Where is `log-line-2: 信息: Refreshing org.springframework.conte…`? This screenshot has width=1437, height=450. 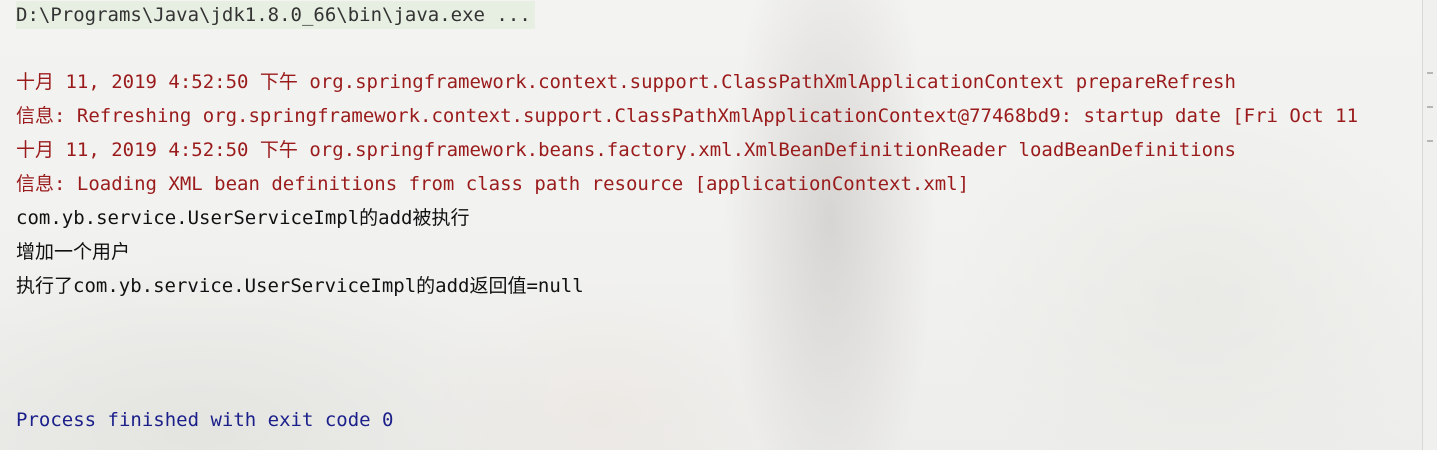 log-line-2: 信息: Refreshing org.springframework.conte… is located at coordinates (687, 116).